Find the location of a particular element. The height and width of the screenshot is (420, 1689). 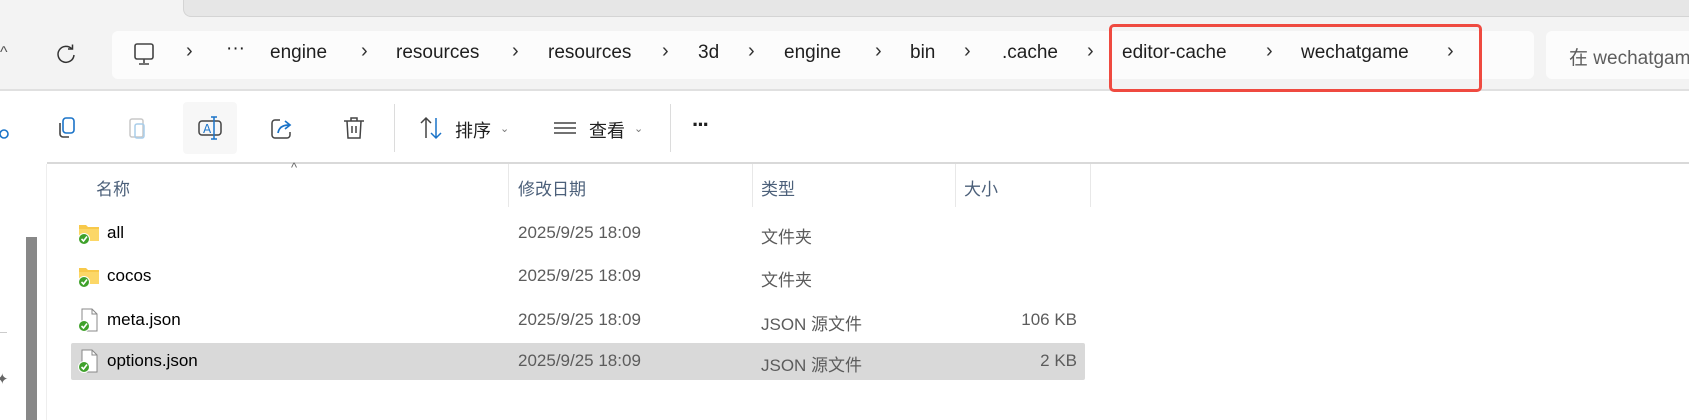

file-name: meta.json is located at coordinates (144, 320).